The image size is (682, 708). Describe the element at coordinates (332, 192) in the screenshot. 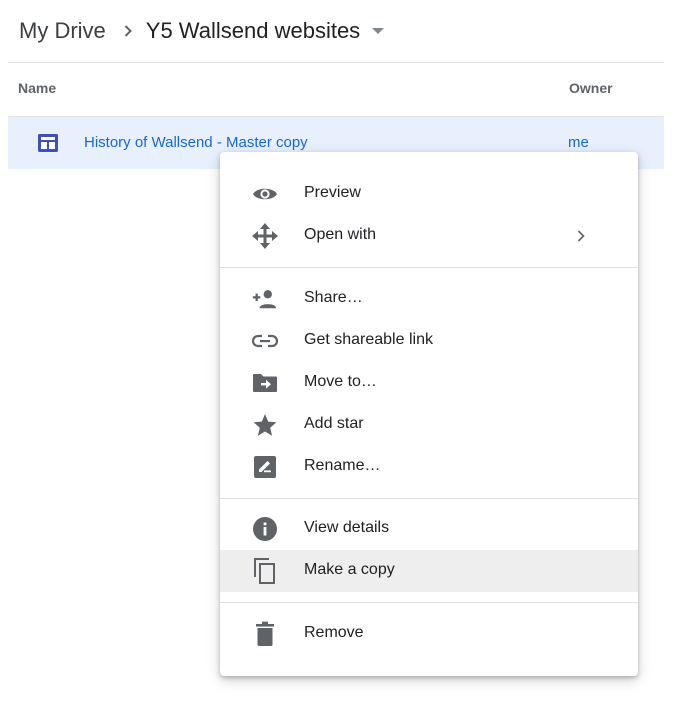

I see `menu-item-label: Preview` at that location.